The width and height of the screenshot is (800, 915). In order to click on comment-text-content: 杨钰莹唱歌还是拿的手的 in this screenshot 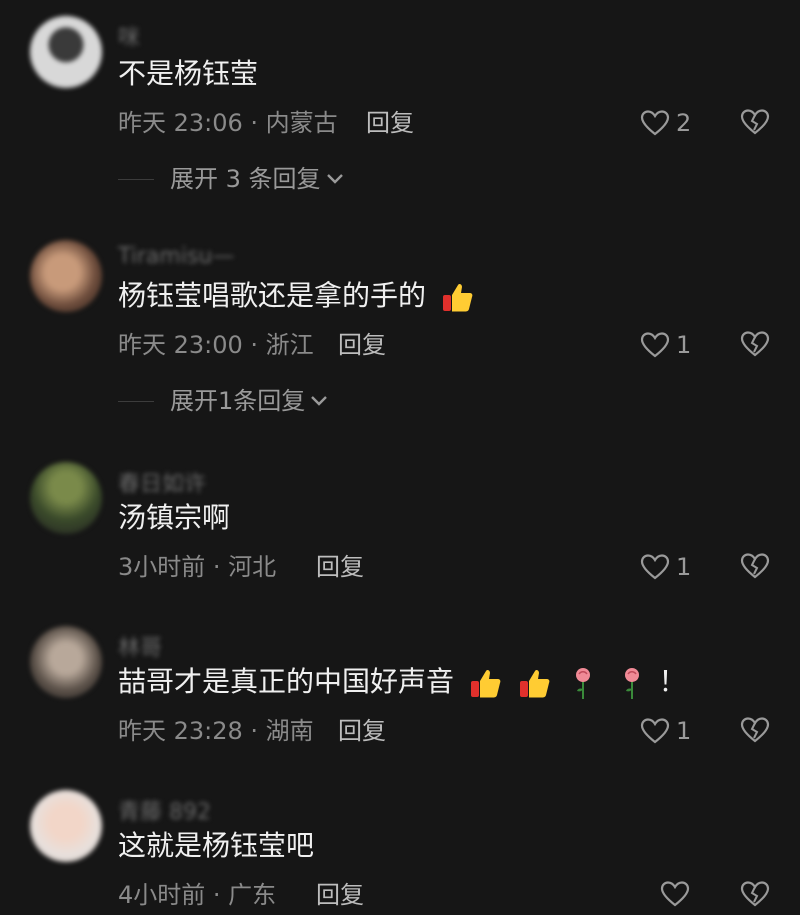, I will do `click(272, 295)`.